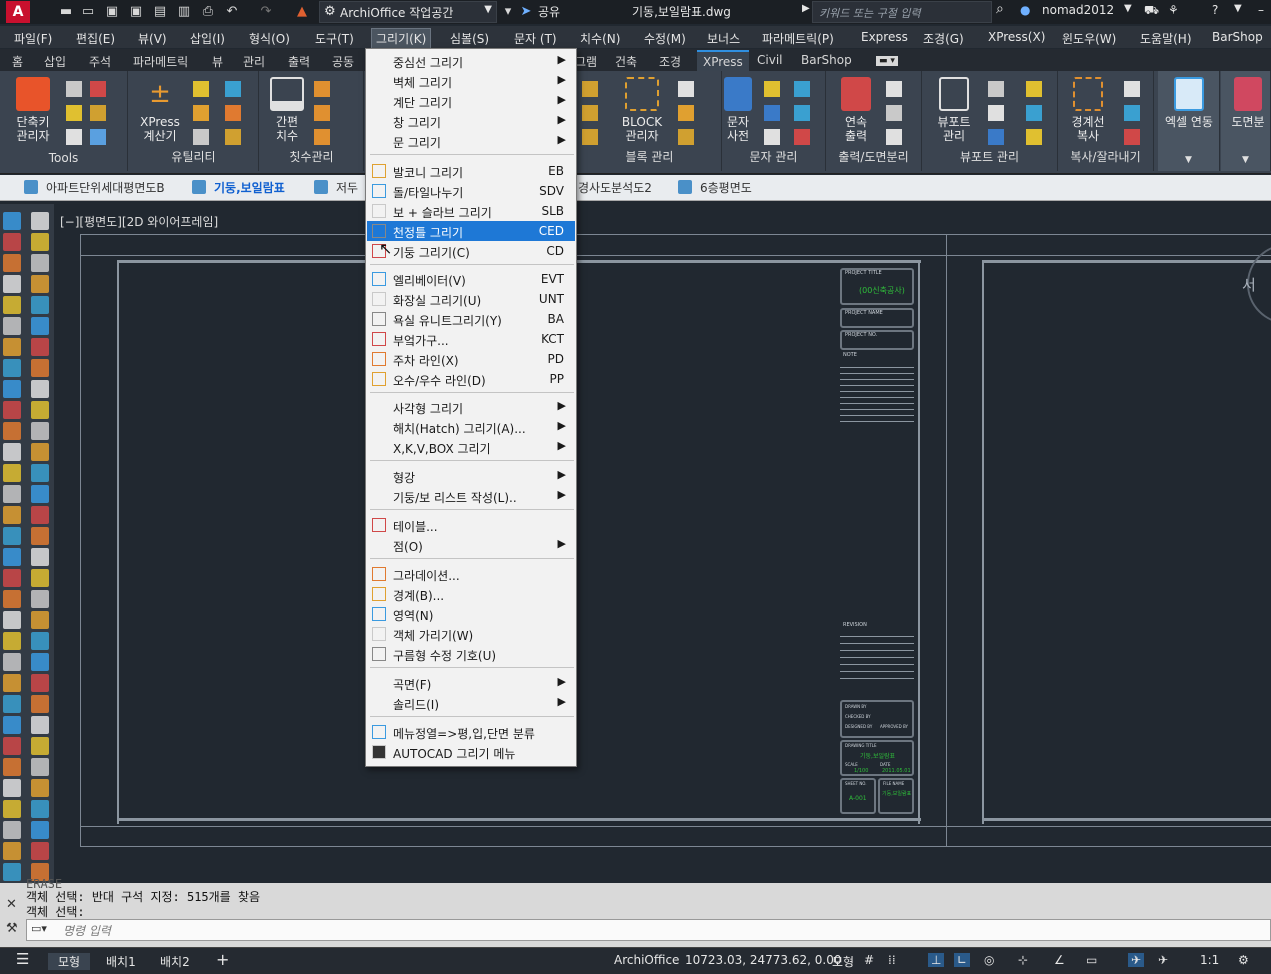  What do you see at coordinates (471, 447) in the screenshot?
I see `menu-item: X,K,V,BOX 그리기 ▶` at bounding box center [471, 447].